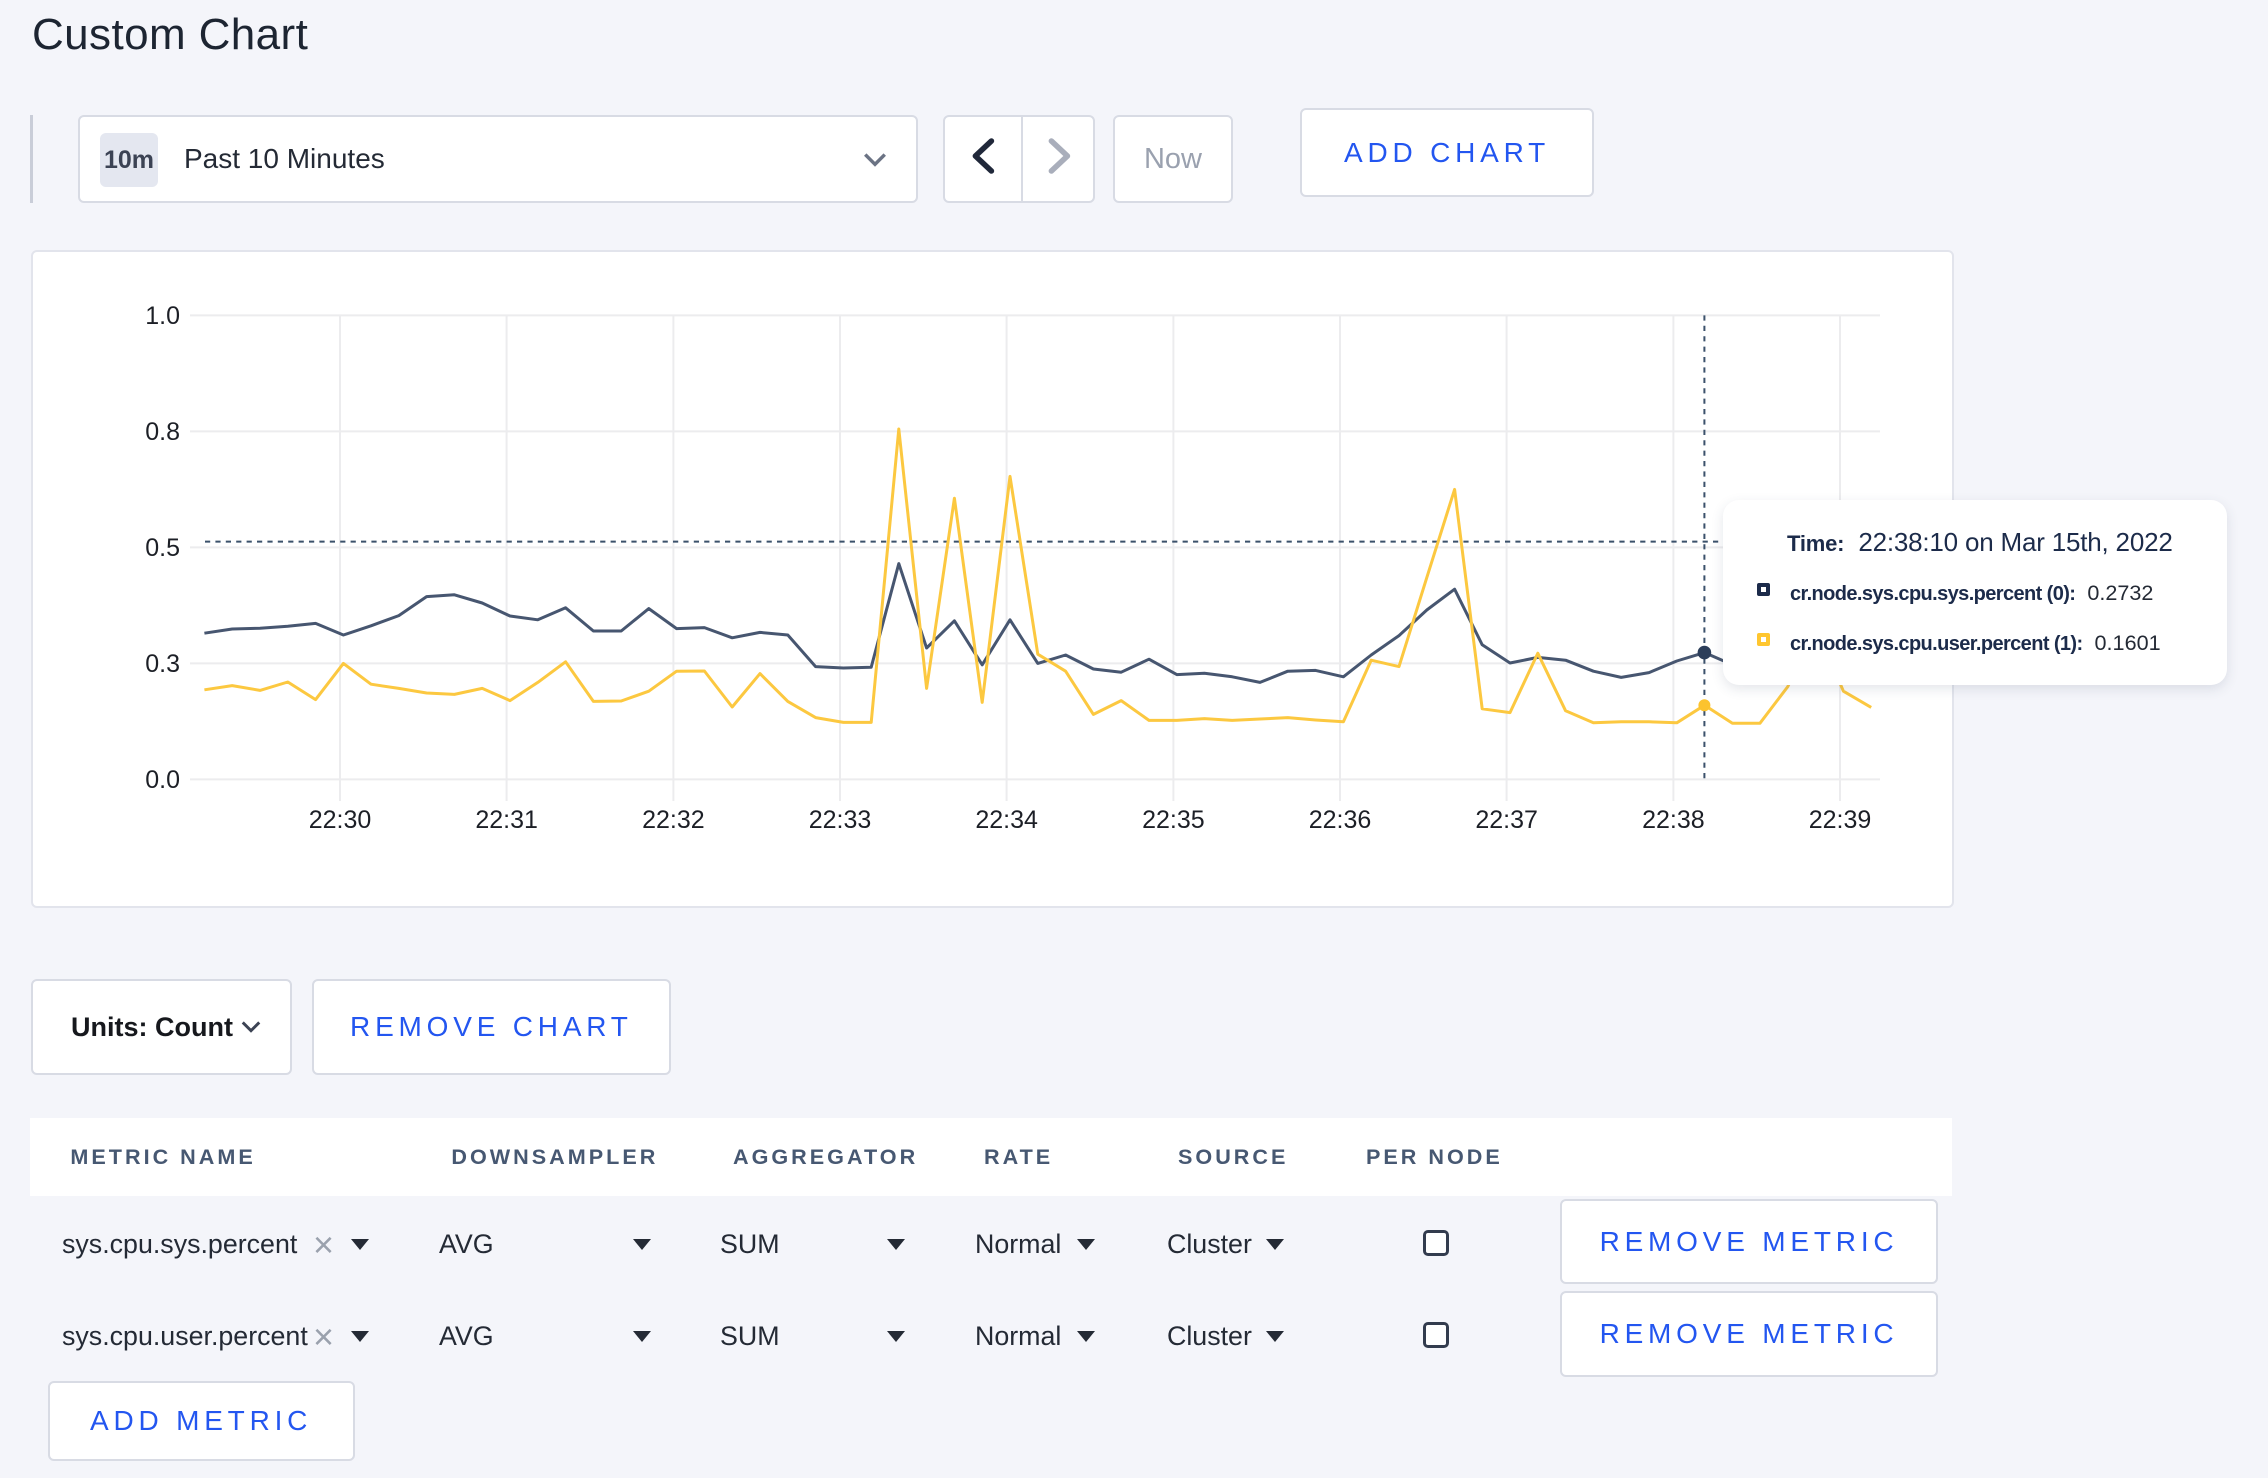 This screenshot has width=2268, height=1478. Describe the element at coordinates (1506, 820) in the screenshot. I see `svg-text: 22:37` at that location.